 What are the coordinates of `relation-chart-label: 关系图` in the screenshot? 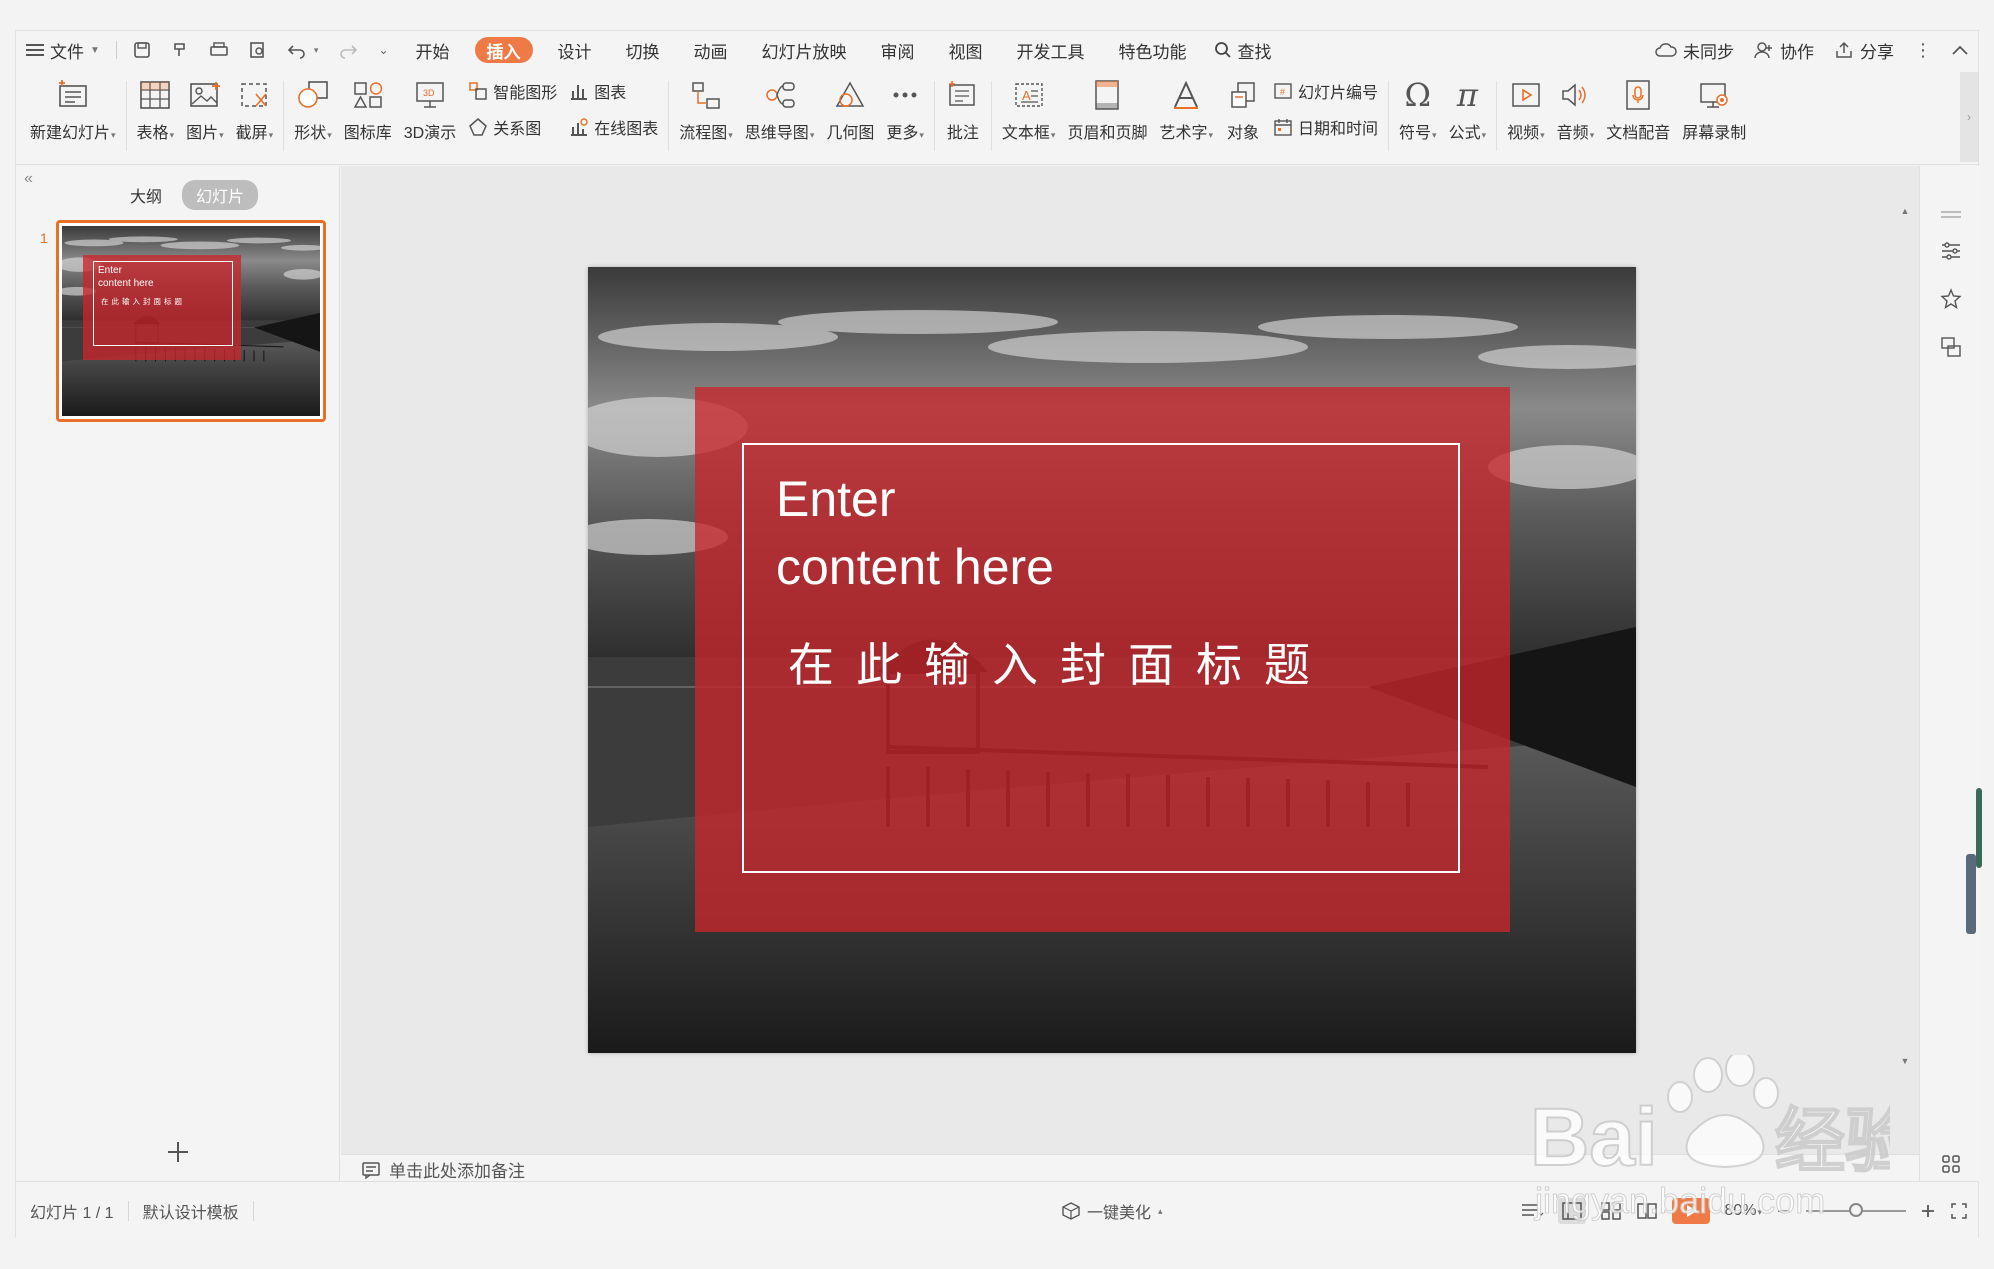 It's located at (517, 129).